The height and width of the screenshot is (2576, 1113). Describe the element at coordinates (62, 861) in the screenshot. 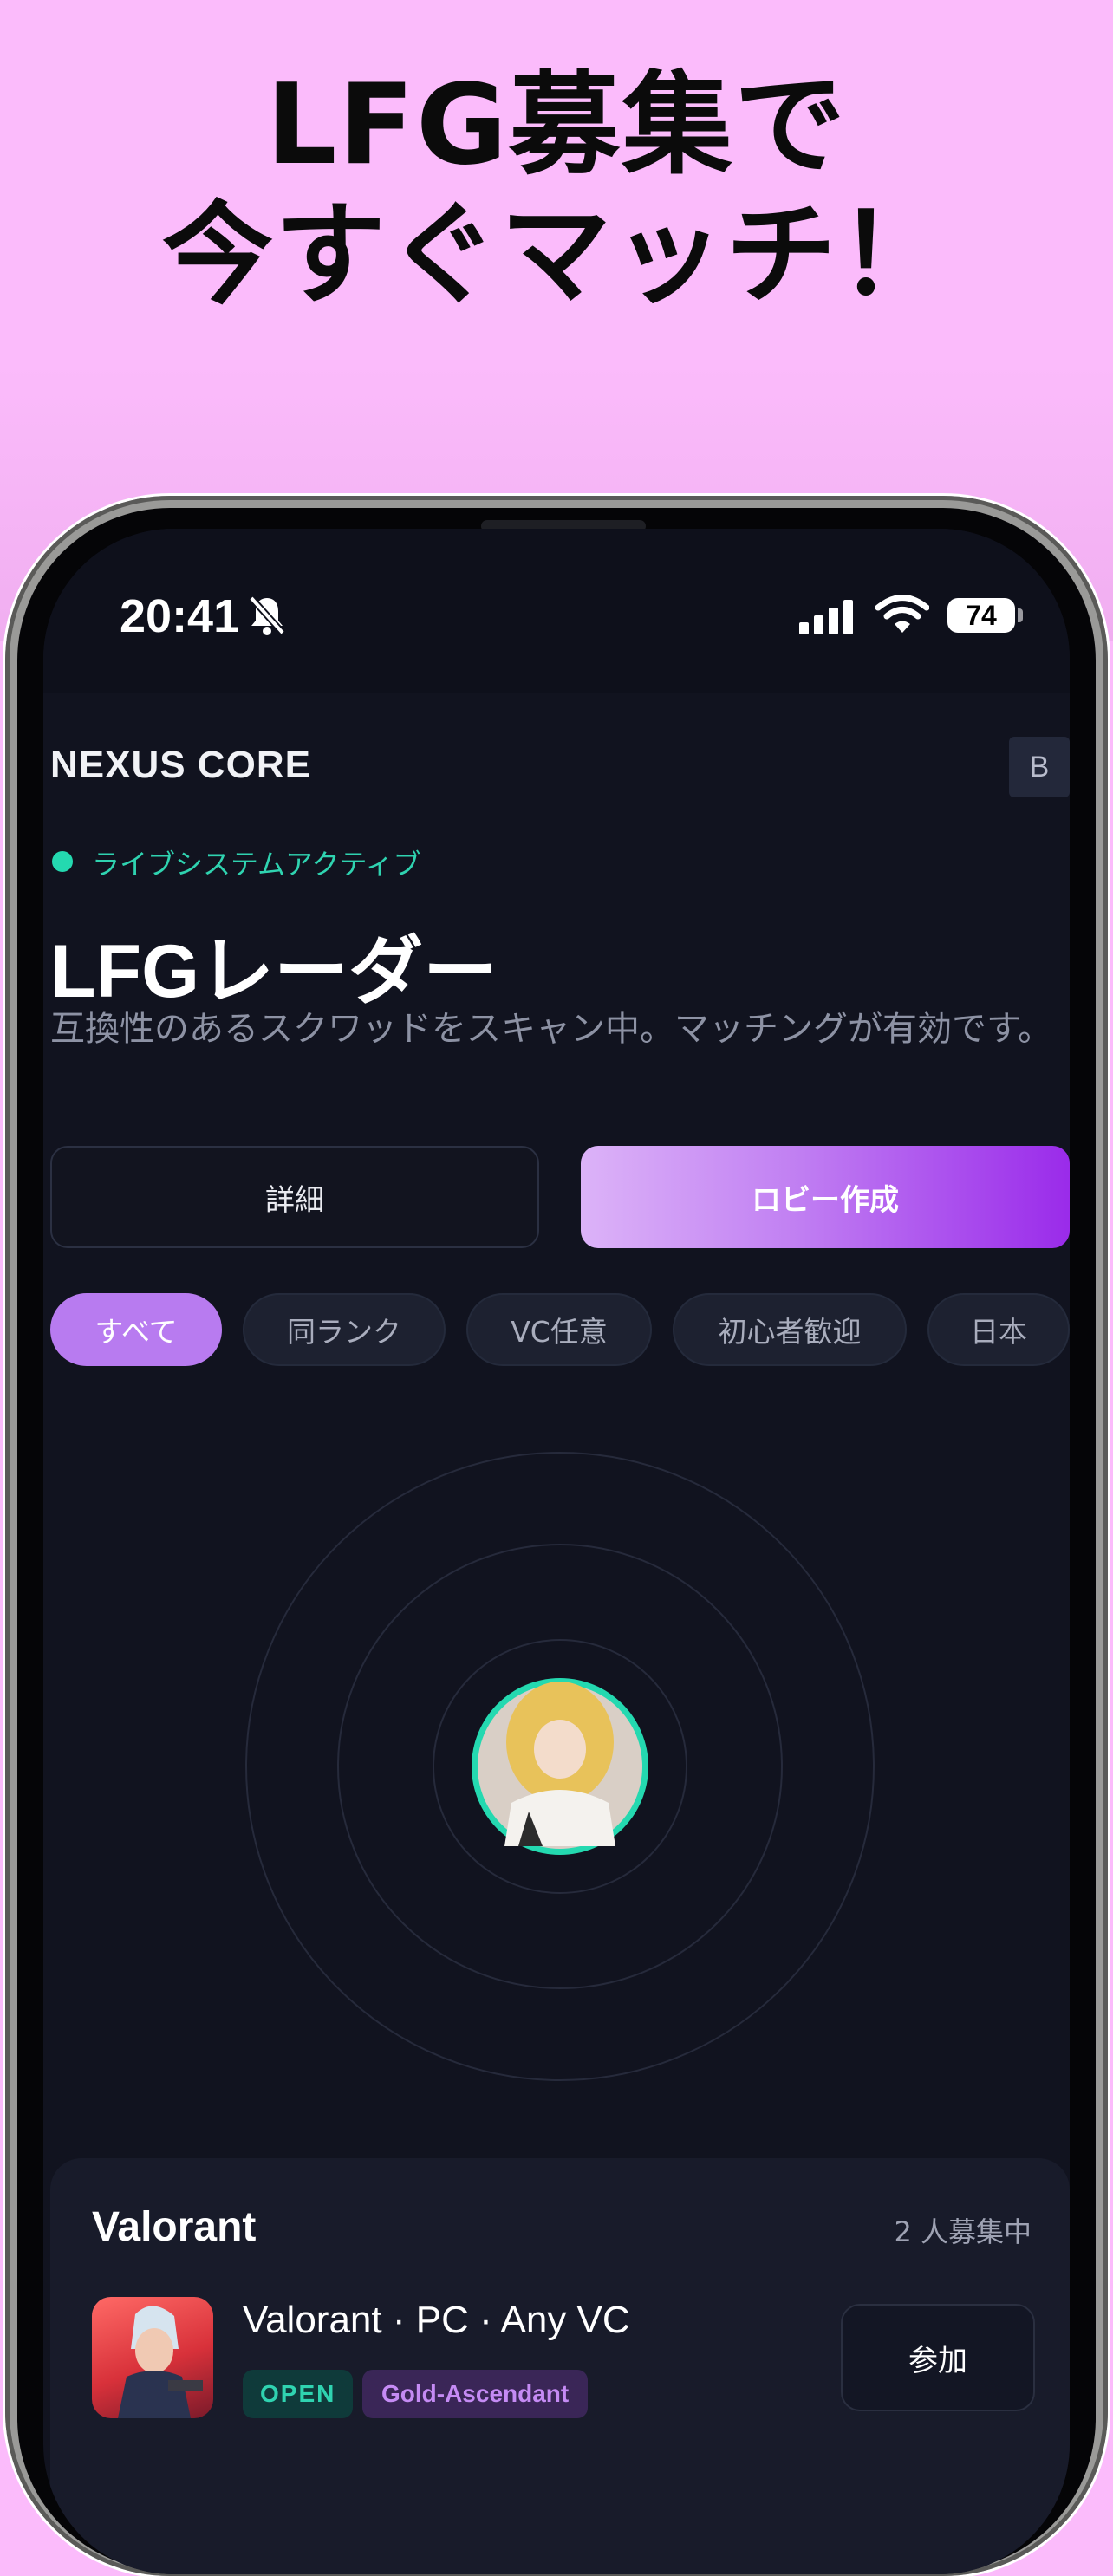

I see `live-status-dot` at that location.